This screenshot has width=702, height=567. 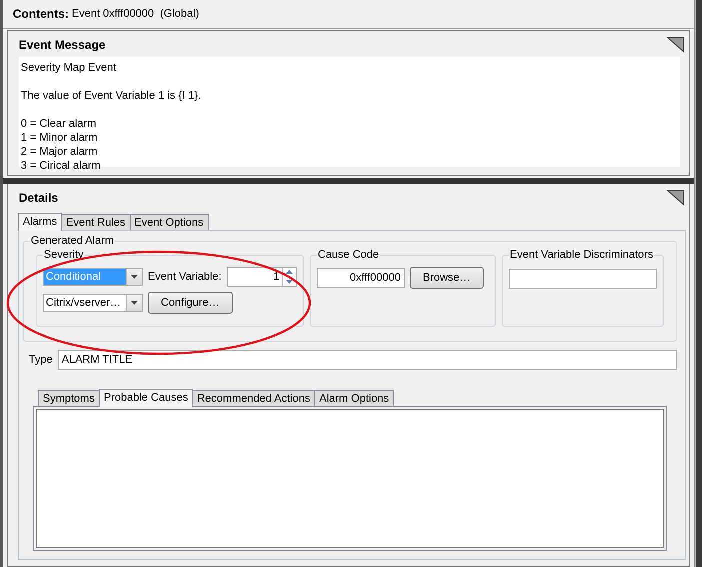 What do you see at coordinates (367, 360) in the screenshot?
I see `type-field: ALARM TITLE` at bounding box center [367, 360].